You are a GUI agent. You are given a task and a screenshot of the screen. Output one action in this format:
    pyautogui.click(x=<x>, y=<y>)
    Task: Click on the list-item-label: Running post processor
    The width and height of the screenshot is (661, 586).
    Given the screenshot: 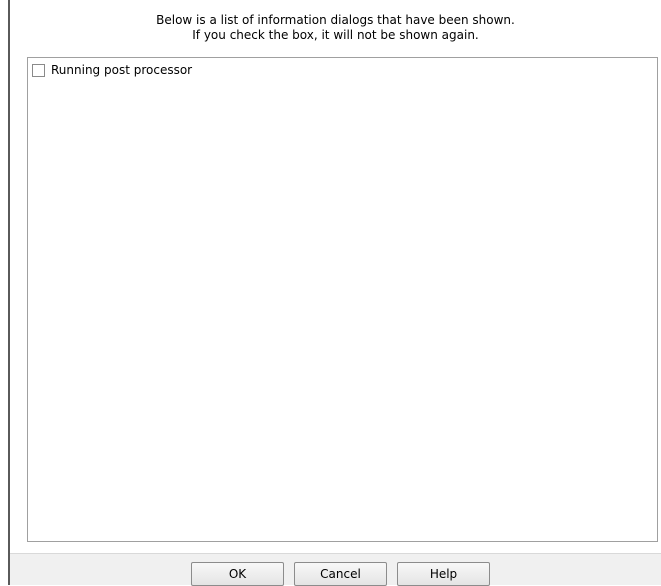 What is the action you would take?
    pyautogui.click(x=122, y=70)
    